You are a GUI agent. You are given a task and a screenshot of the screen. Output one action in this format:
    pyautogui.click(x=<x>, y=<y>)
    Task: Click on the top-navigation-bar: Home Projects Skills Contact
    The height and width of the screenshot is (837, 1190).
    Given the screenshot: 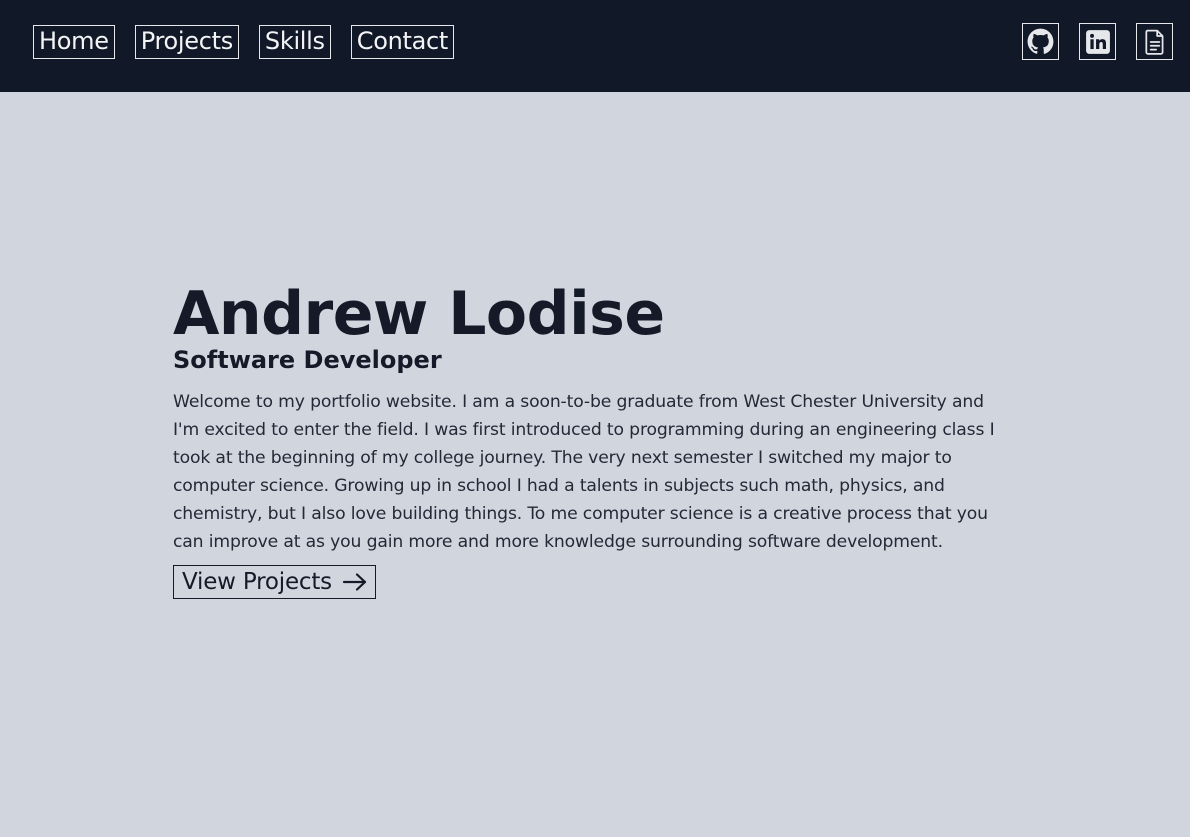 What is the action you would take?
    pyautogui.click(x=595, y=46)
    